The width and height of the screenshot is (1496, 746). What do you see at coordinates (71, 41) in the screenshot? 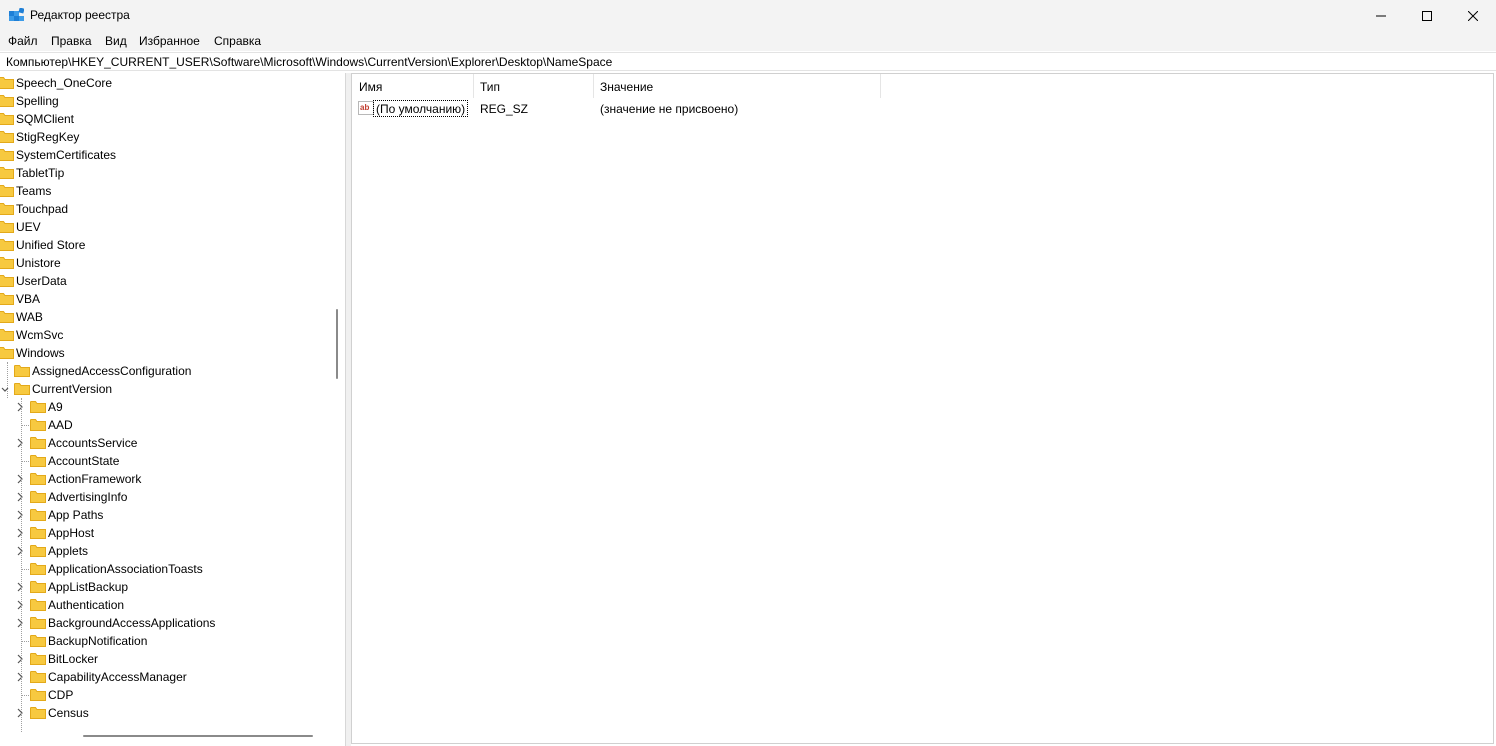
I see `menu-edit: Правка` at bounding box center [71, 41].